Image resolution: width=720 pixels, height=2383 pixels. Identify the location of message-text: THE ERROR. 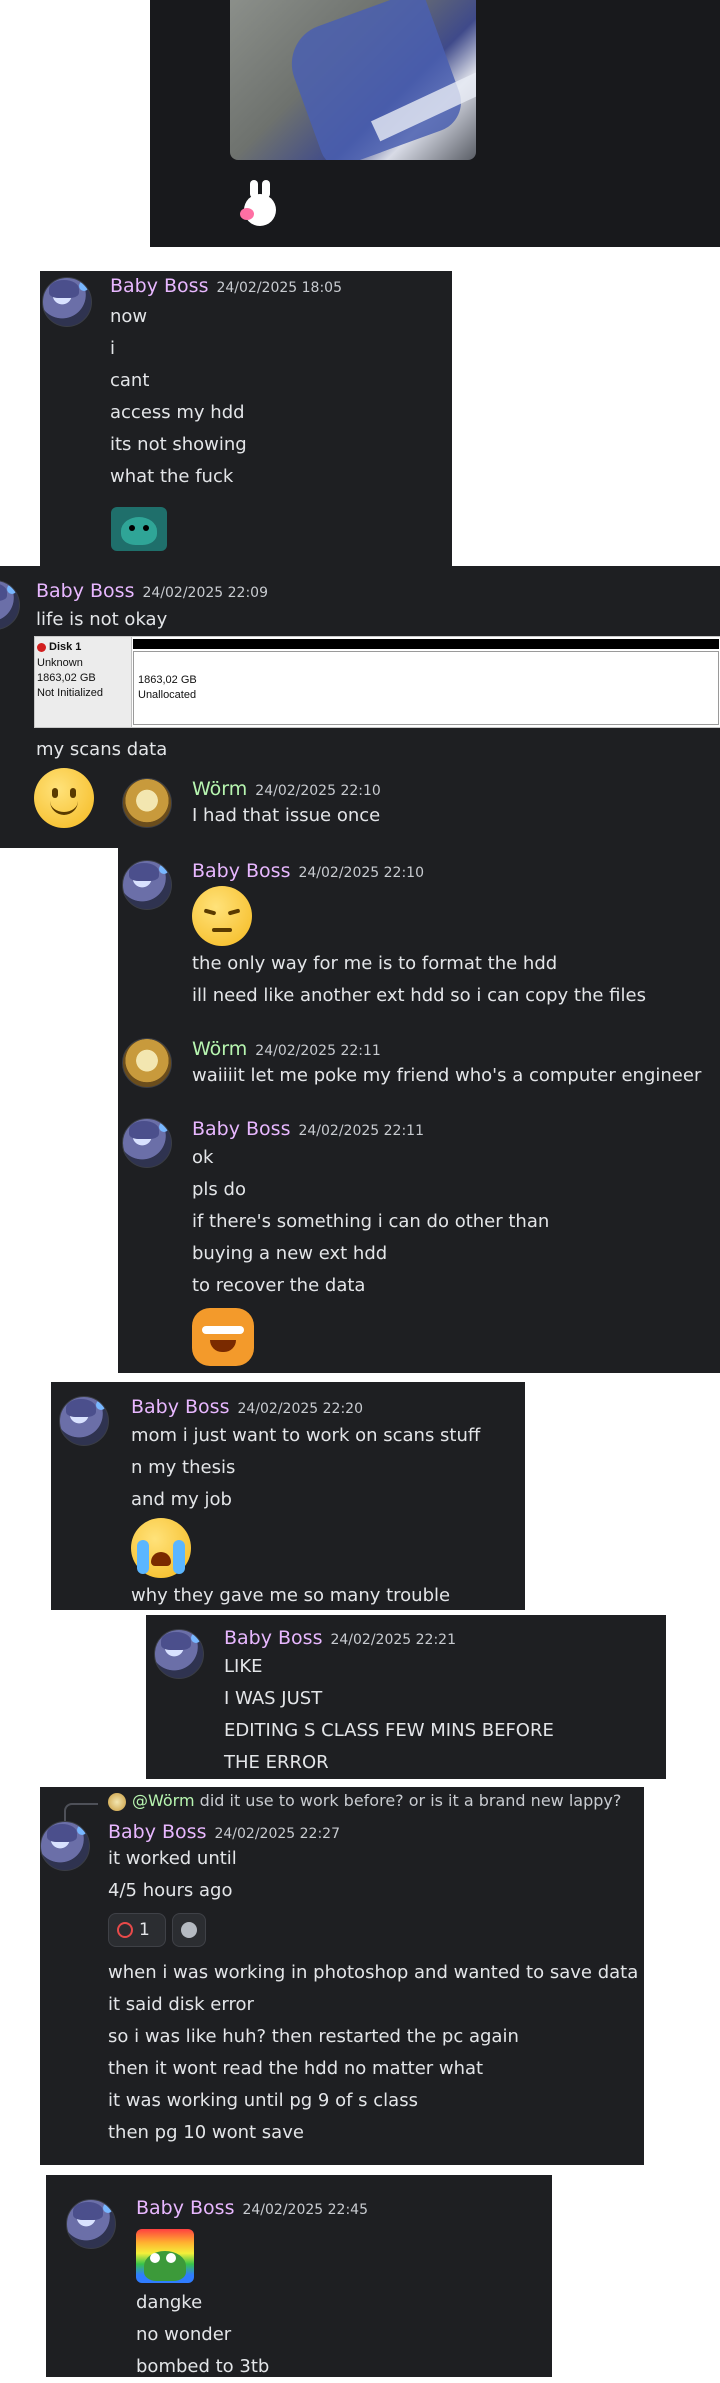
(276, 1762).